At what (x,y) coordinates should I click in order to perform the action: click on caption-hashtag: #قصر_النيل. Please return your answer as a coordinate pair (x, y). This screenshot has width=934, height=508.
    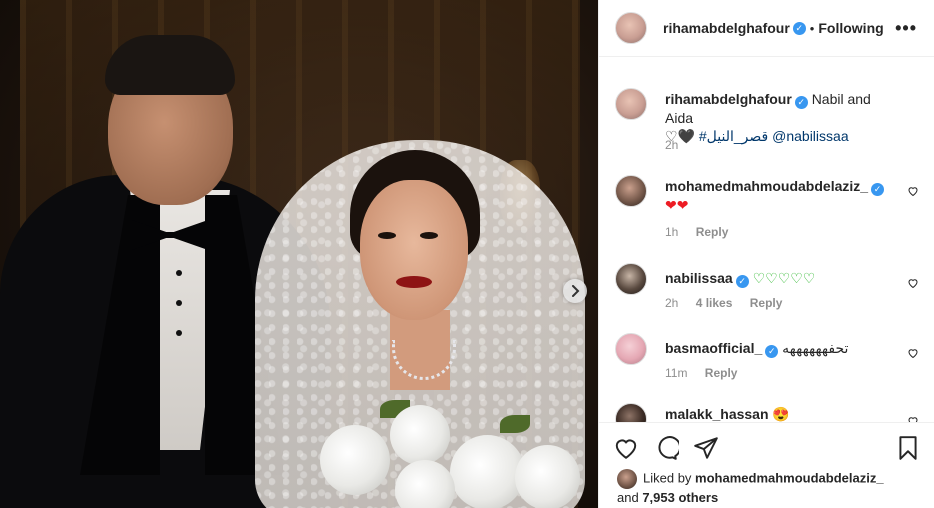
    Looking at the image, I should click on (733, 136).